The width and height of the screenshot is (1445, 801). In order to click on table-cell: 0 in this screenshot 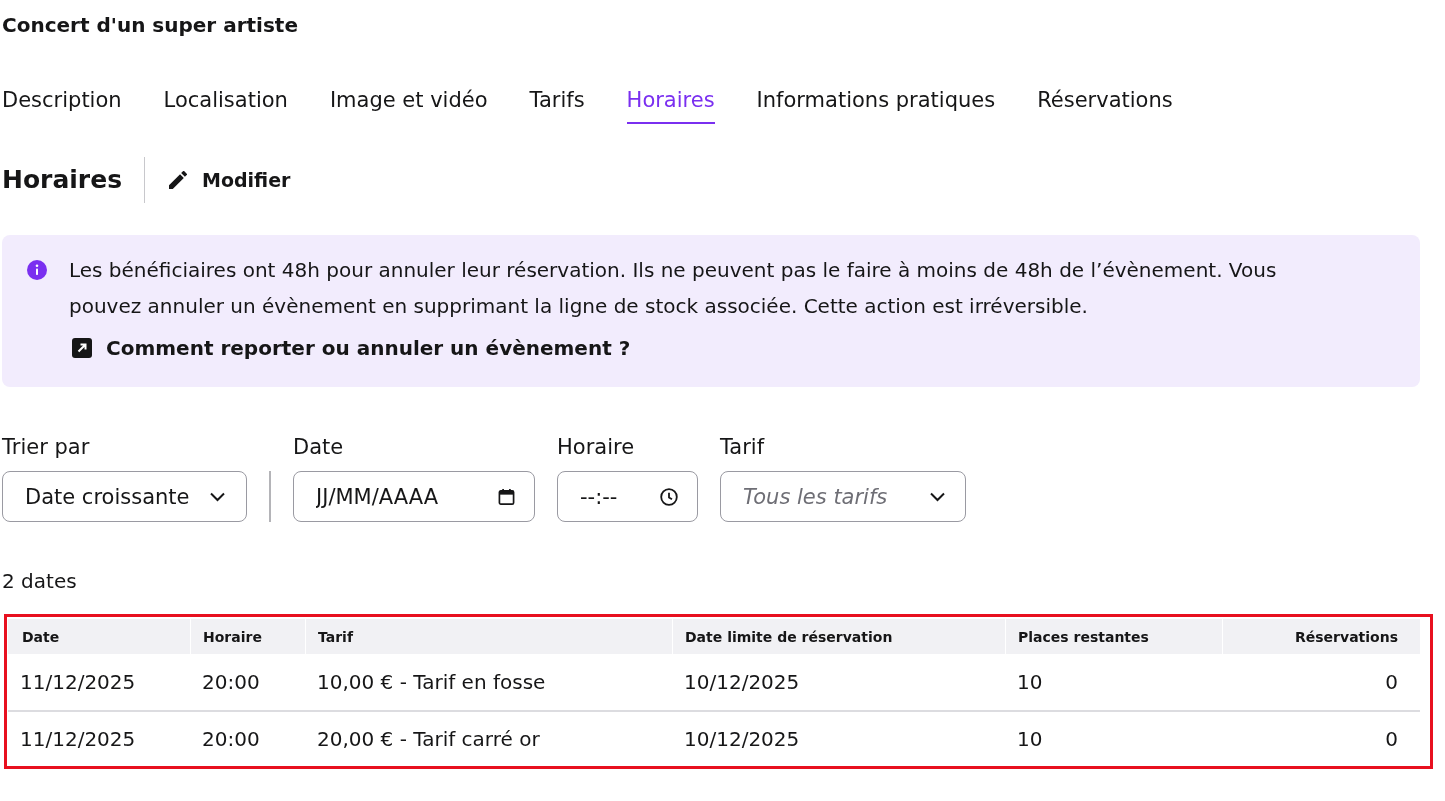, I will do `click(1321, 738)`.